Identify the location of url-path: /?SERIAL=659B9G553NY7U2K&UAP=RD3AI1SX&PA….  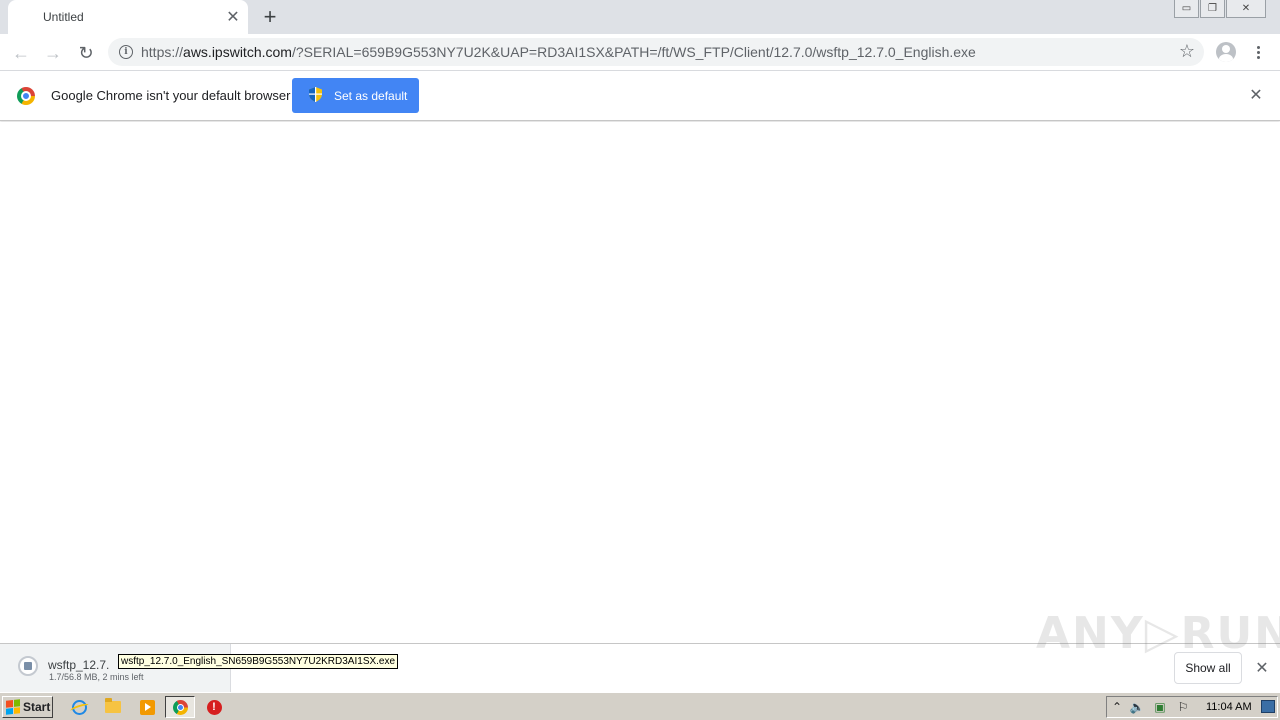
(633, 52).